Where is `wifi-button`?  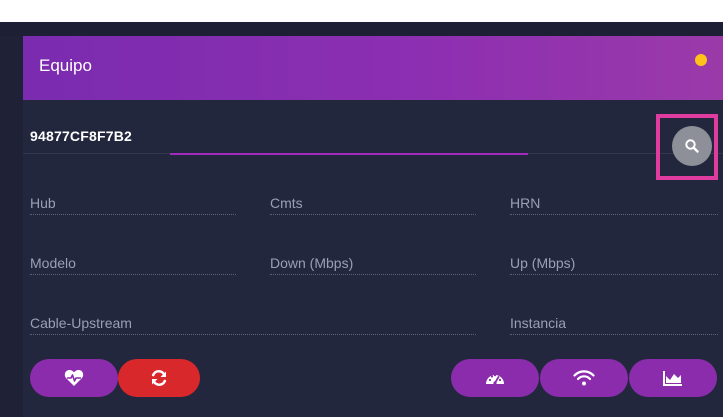
wifi-button is located at coordinates (584, 378).